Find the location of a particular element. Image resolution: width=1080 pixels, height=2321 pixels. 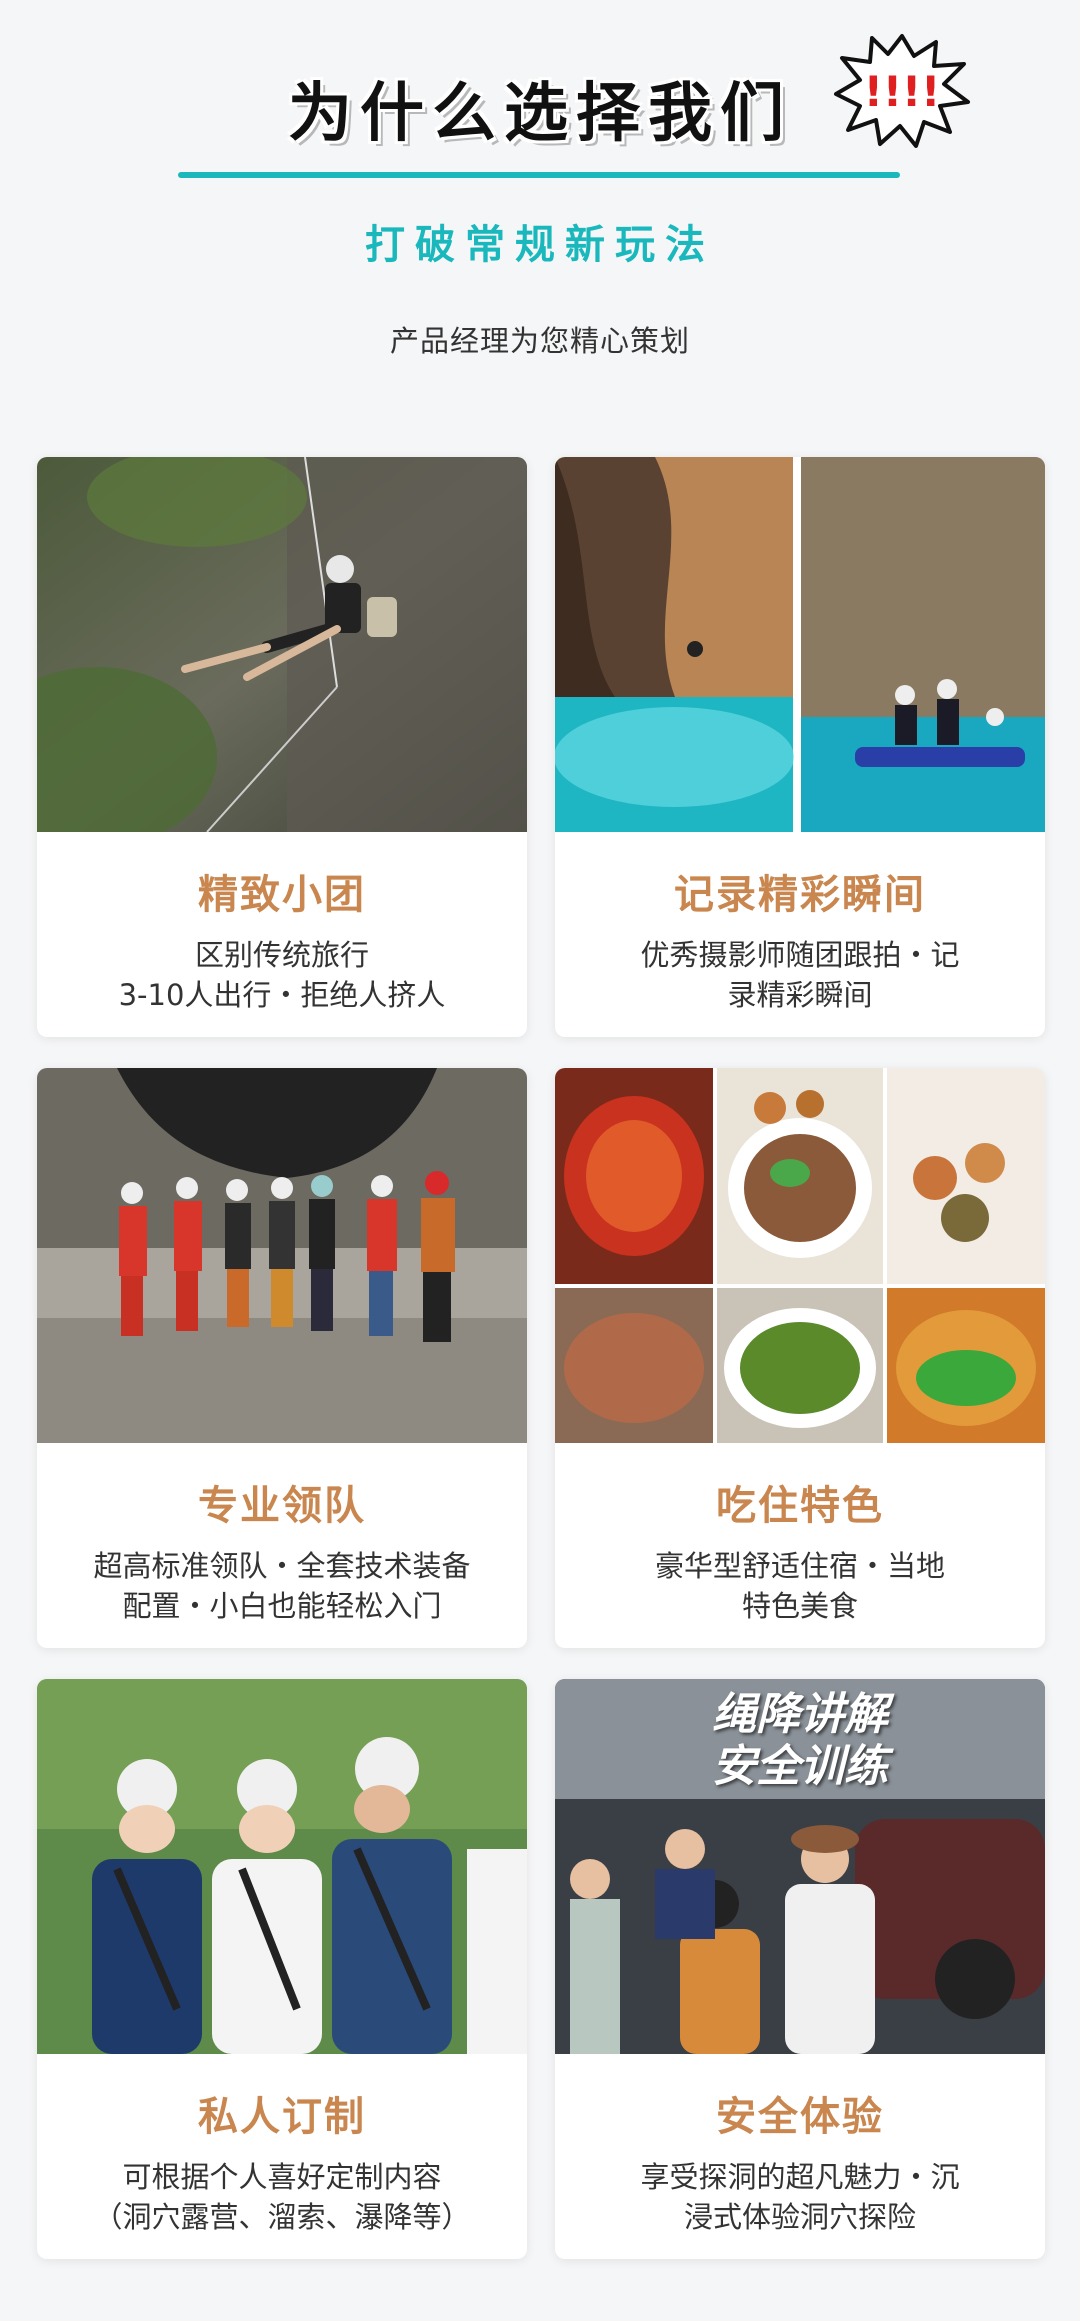

title-divider is located at coordinates (539, 175).